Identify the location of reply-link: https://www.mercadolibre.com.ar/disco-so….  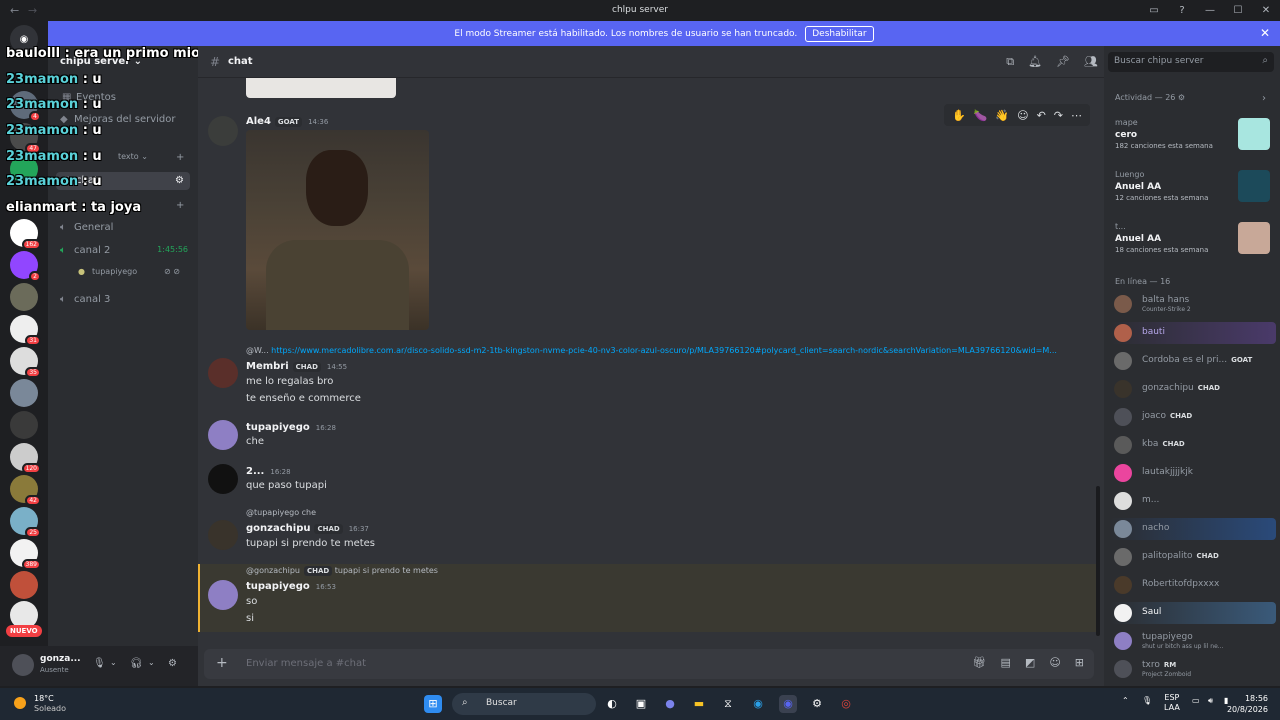
(664, 350).